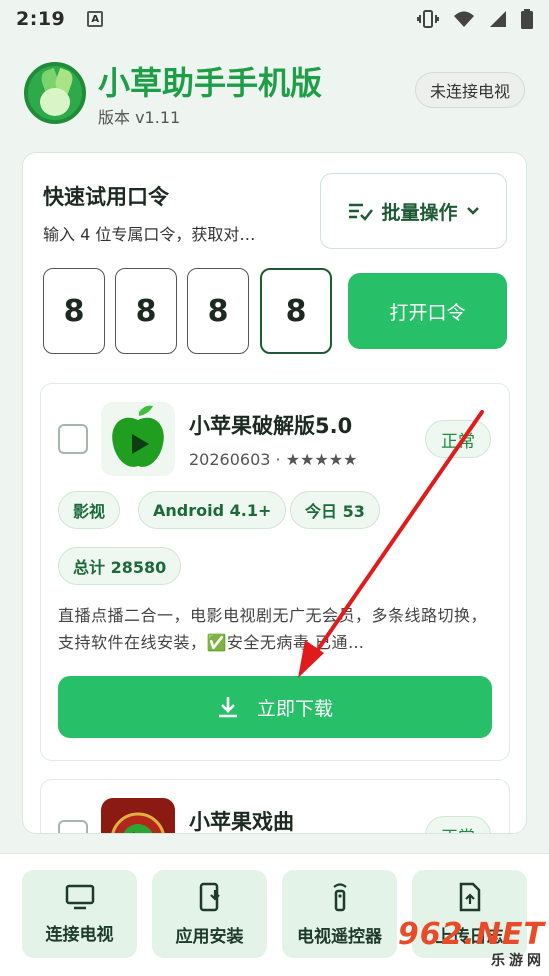  I want to click on app-title: 小草助手手机版, so click(210, 83).